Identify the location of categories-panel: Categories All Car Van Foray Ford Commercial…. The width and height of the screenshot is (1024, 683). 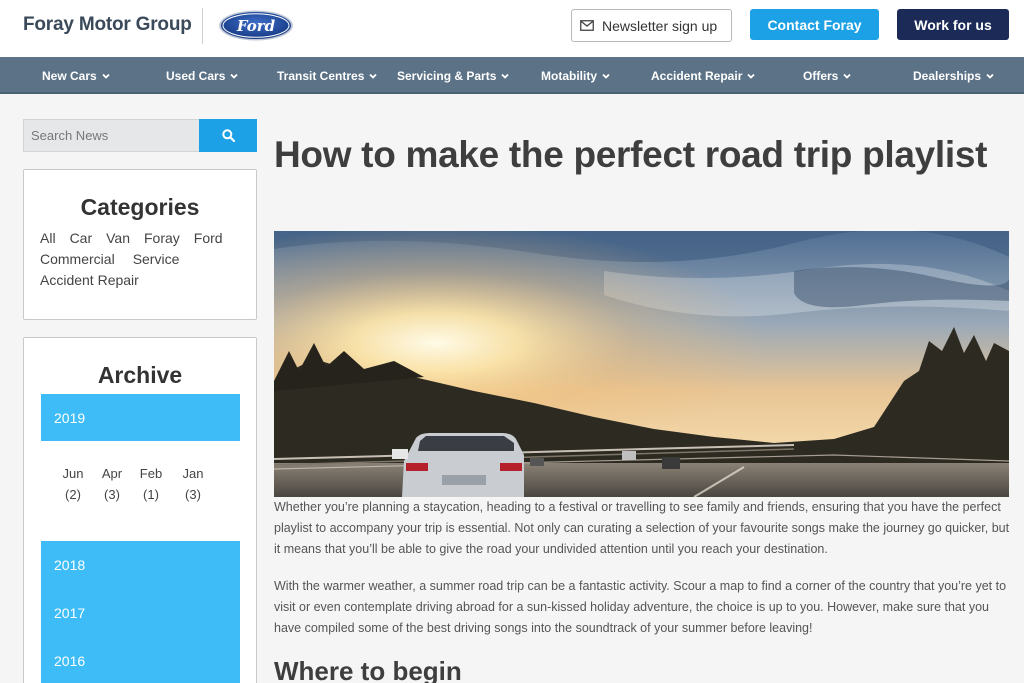
(140, 244).